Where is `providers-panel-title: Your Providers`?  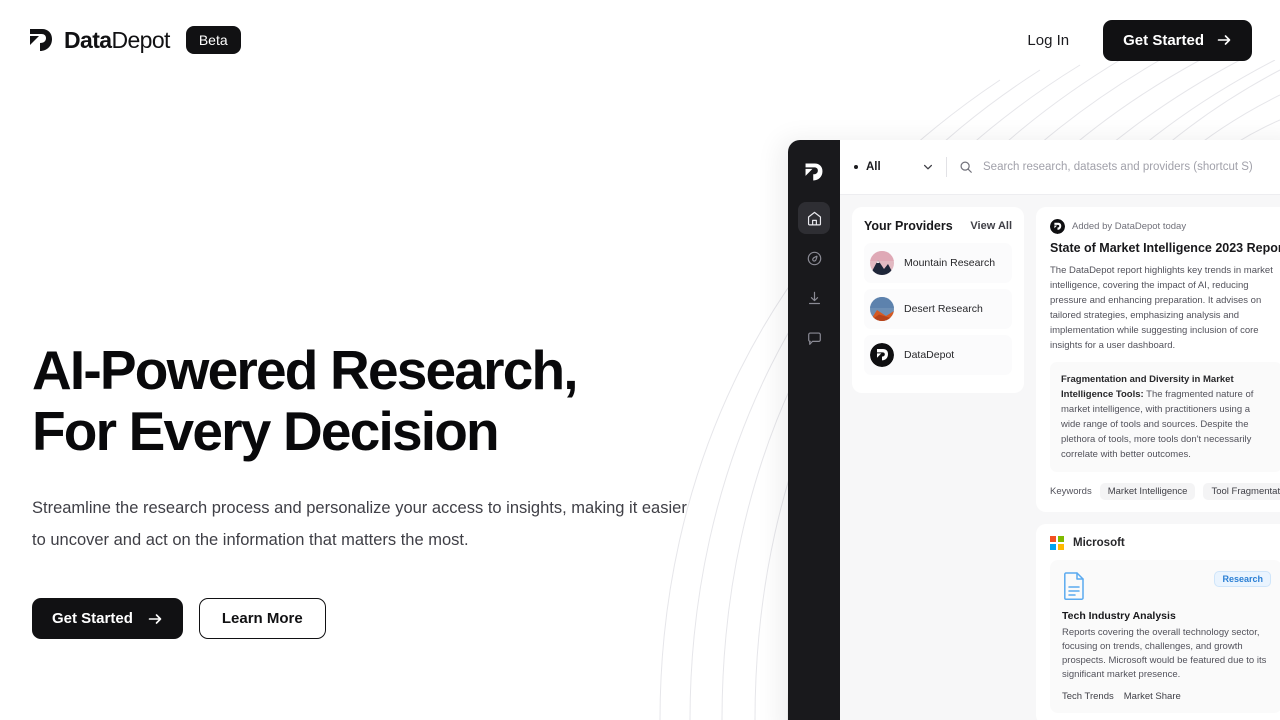
providers-panel-title: Your Providers is located at coordinates (908, 226).